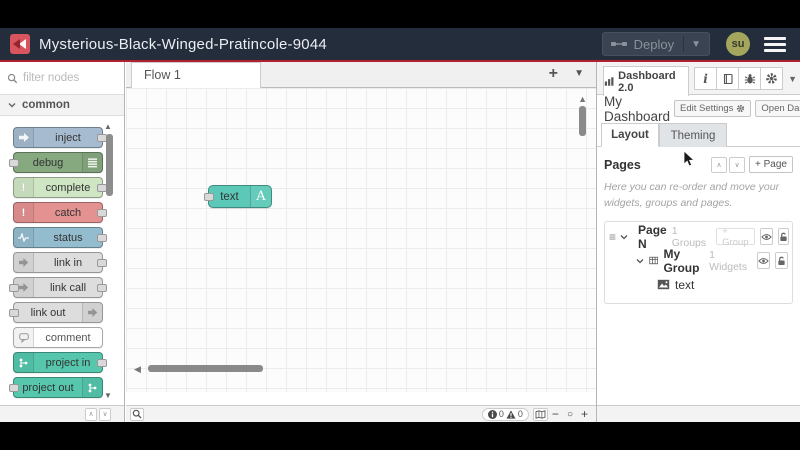  What do you see at coordinates (771, 164) in the screenshot?
I see `add-page-button: + Page` at bounding box center [771, 164].